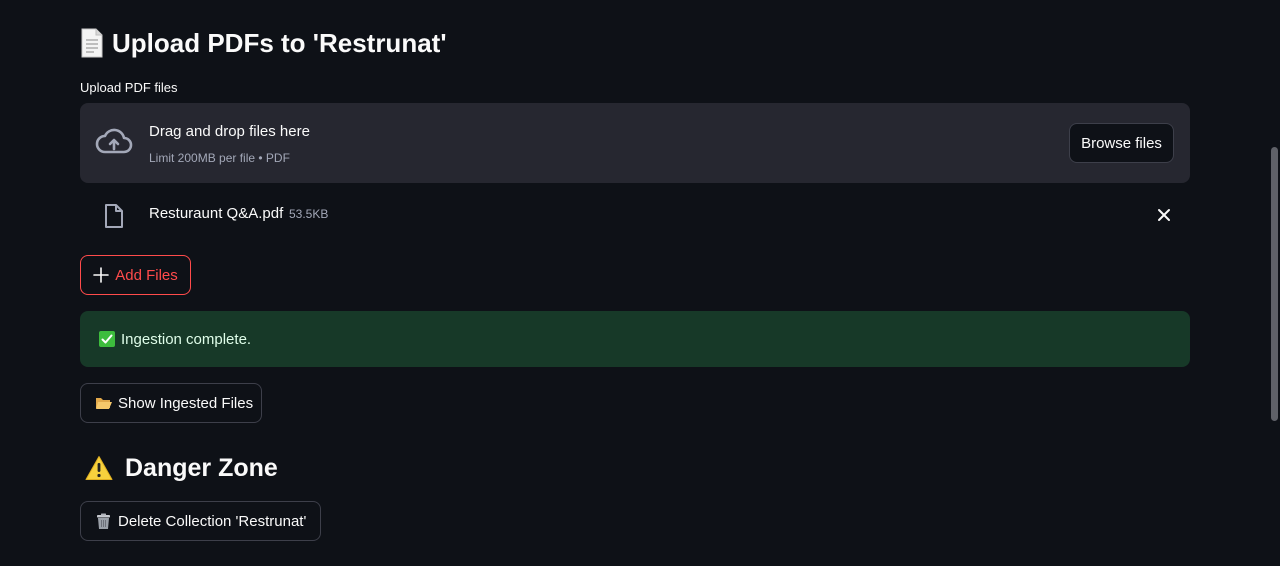 This screenshot has width=1280, height=566. Describe the element at coordinates (212, 521) in the screenshot. I see `delete-collection-label: Delete Collection 'Restrunat'` at that location.